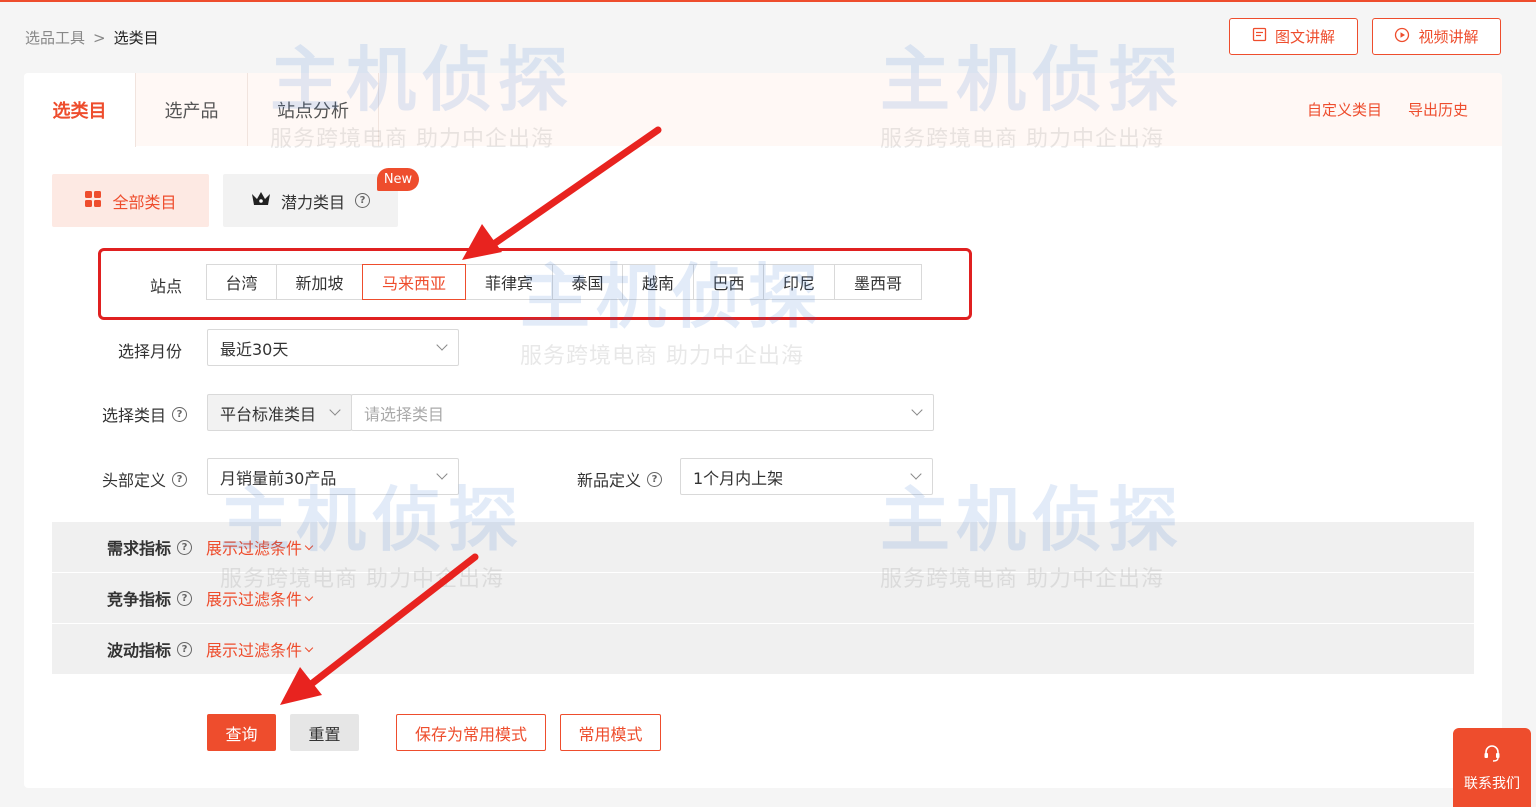  Describe the element at coordinates (1448, 37) in the screenshot. I see `video-guide-label: 视频讲解` at that location.